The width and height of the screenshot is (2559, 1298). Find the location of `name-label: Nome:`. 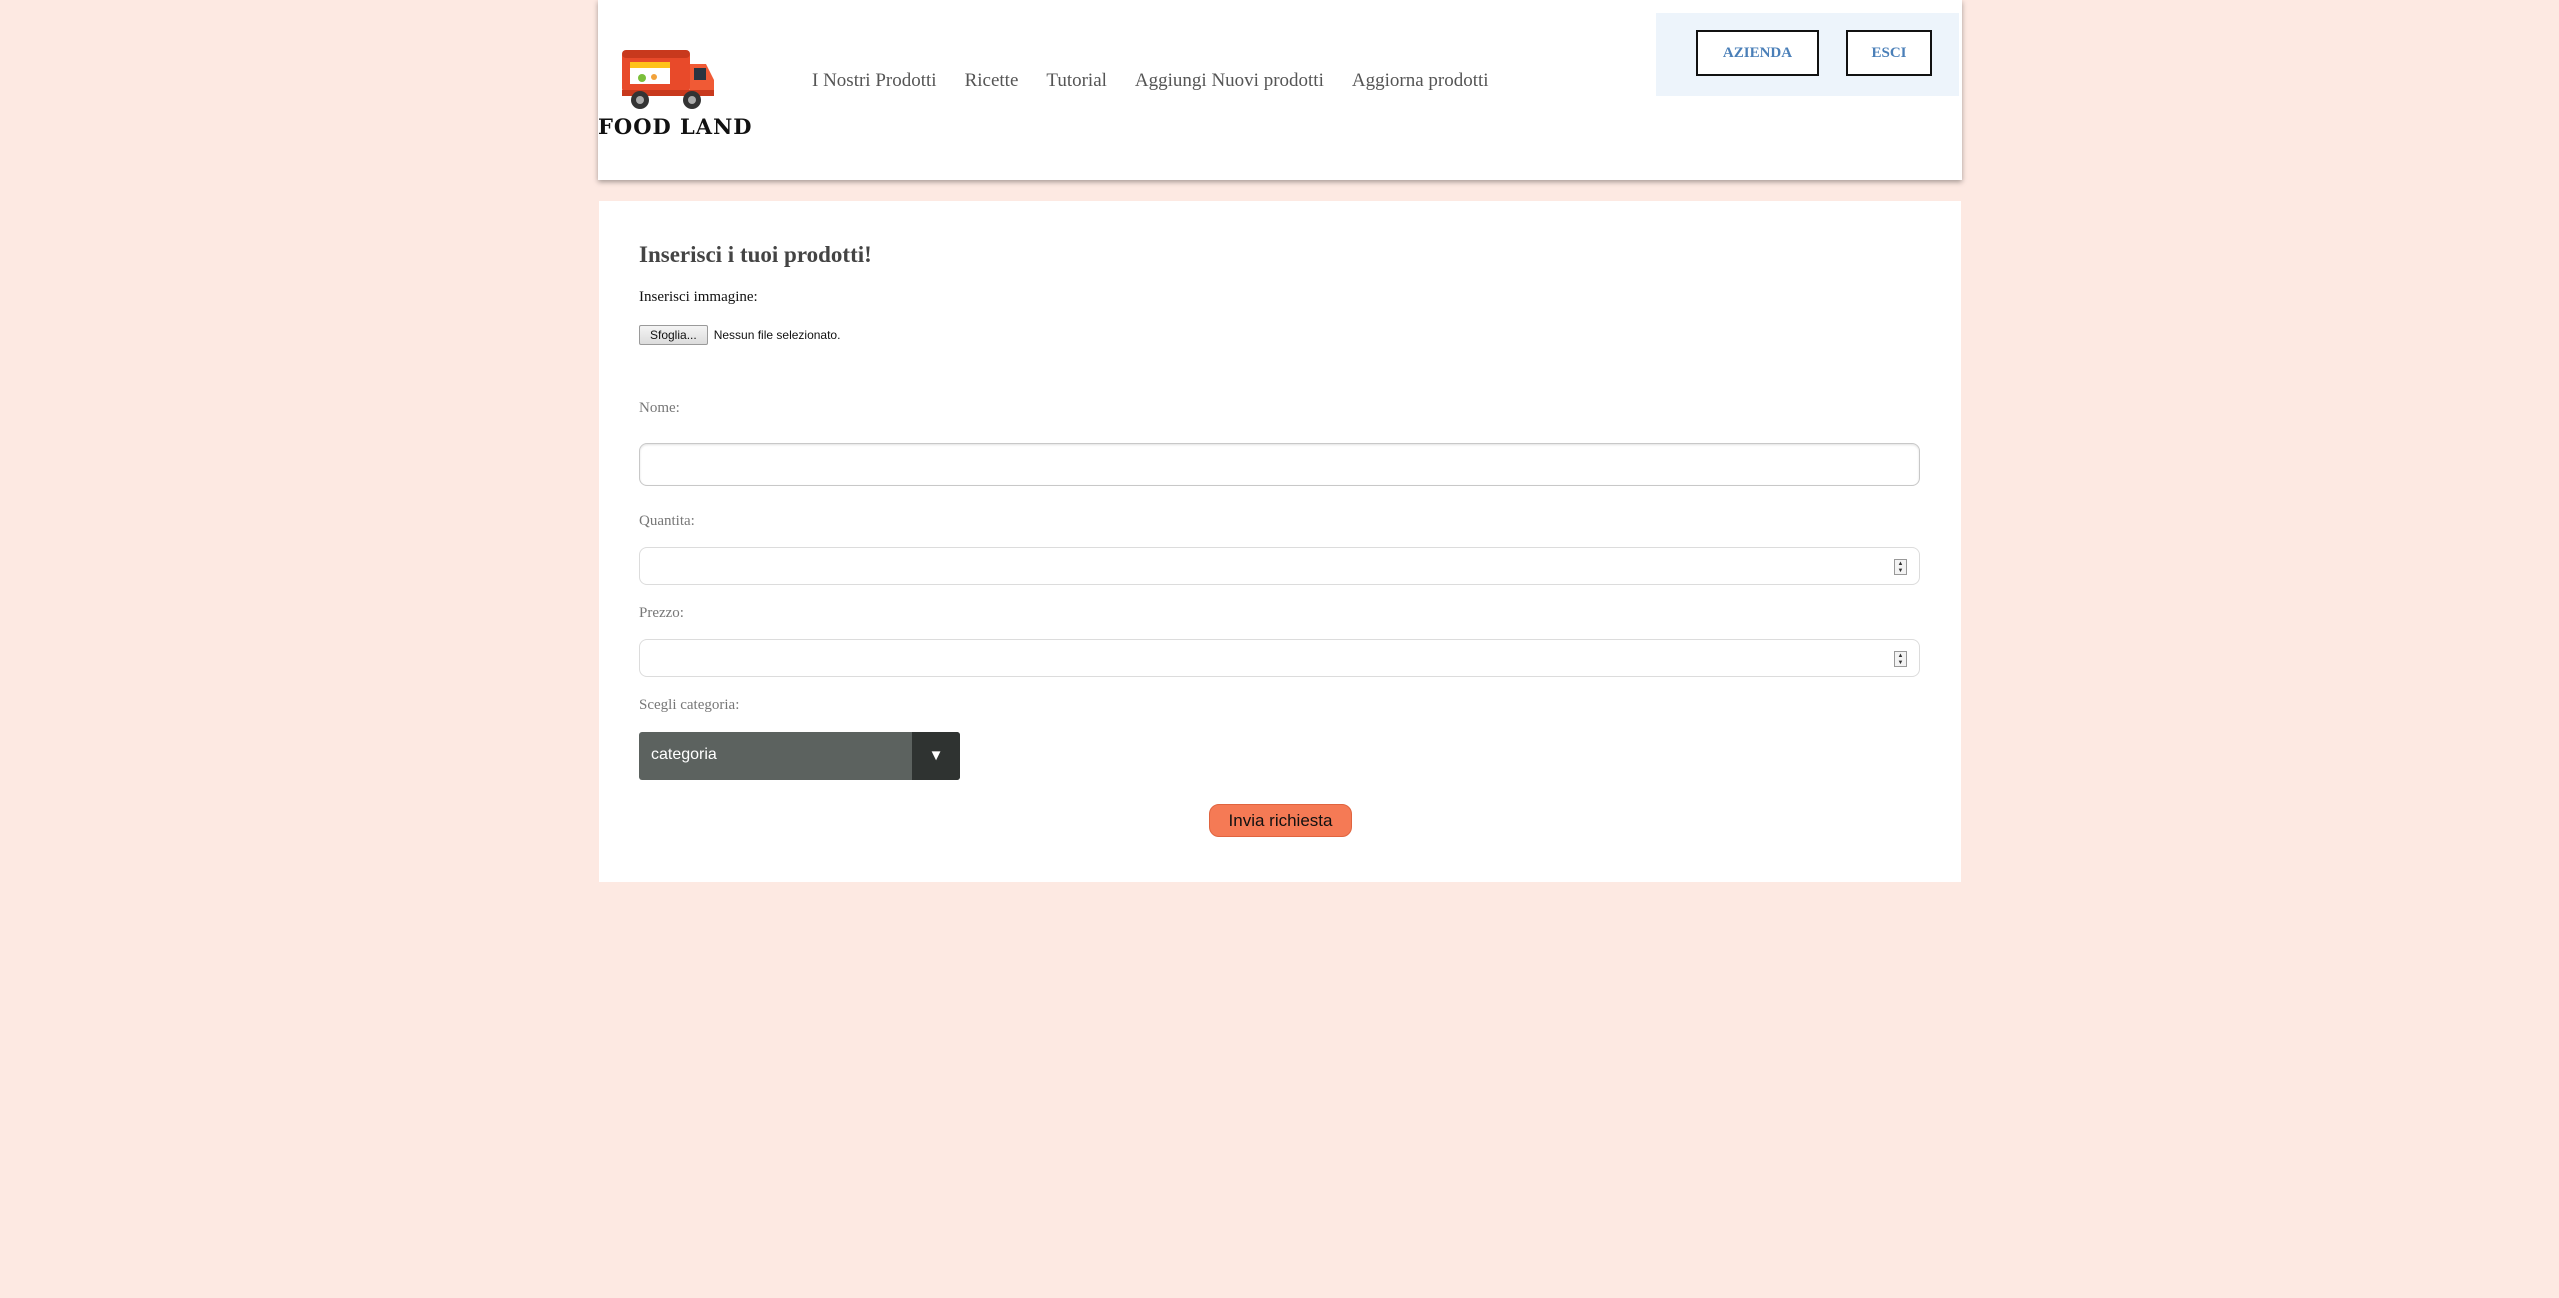

name-label: Nome: is located at coordinates (659, 408).